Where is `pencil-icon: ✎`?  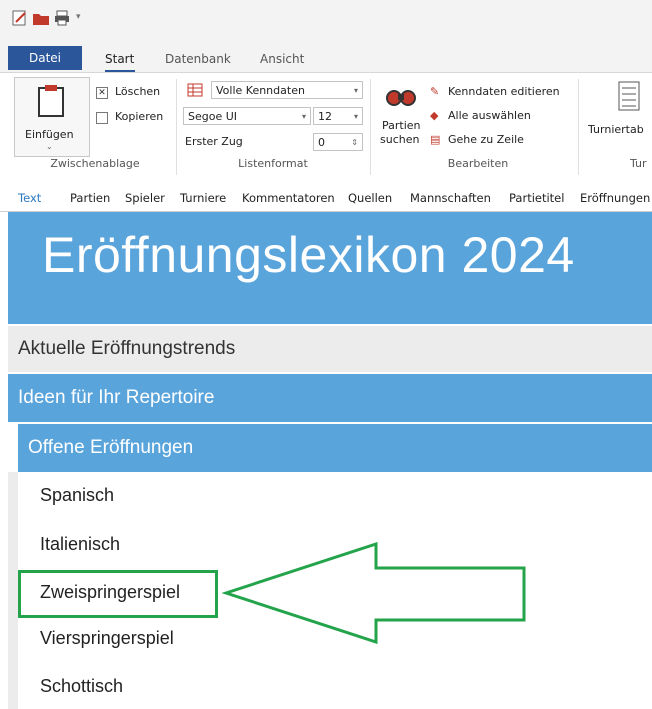 pencil-icon: ✎ is located at coordinates (435, 91).